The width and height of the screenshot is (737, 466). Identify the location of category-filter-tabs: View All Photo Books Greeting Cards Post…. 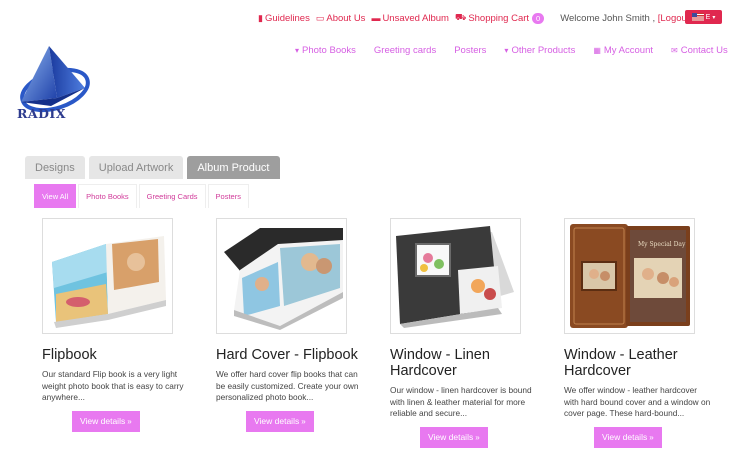
(142, 196).